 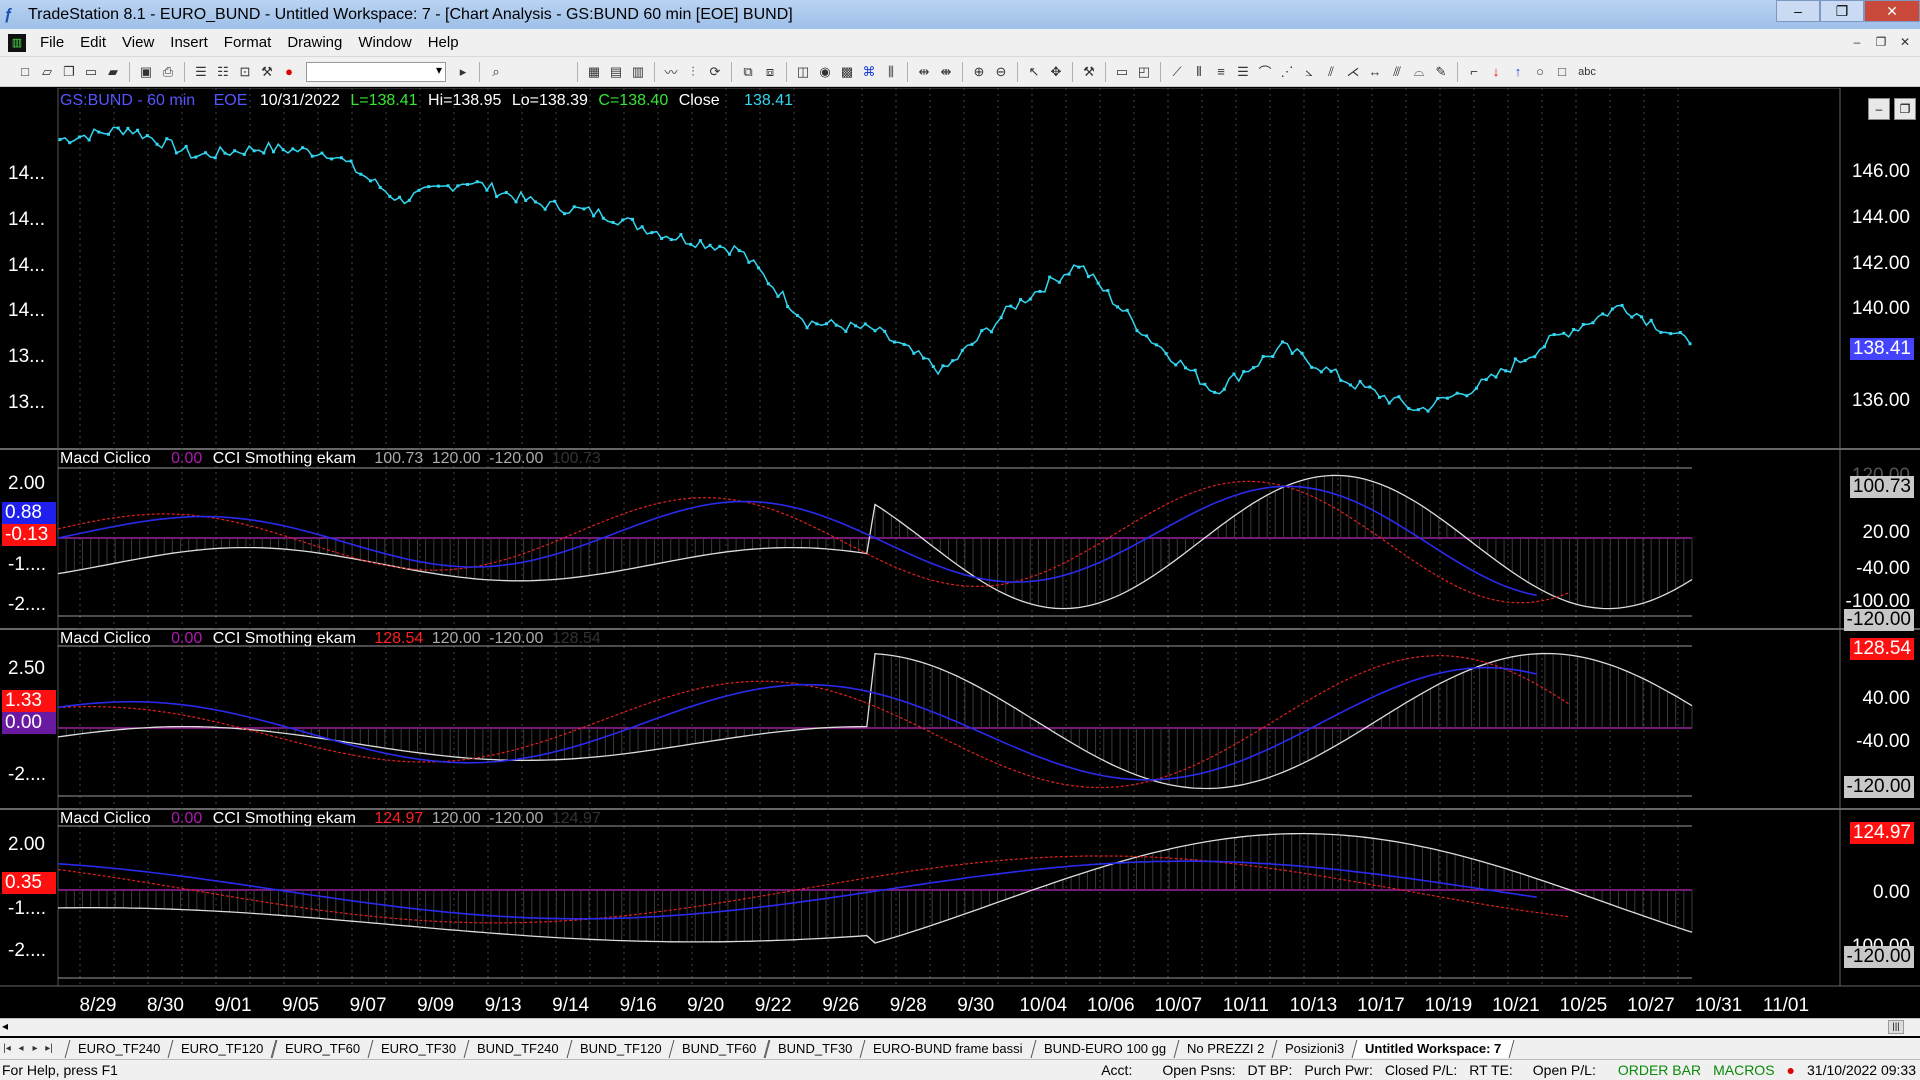 What do you see at coordinates (146, 72) in the screenshot?
I see `save-icon: ▣` at bounding box center [146, 72].